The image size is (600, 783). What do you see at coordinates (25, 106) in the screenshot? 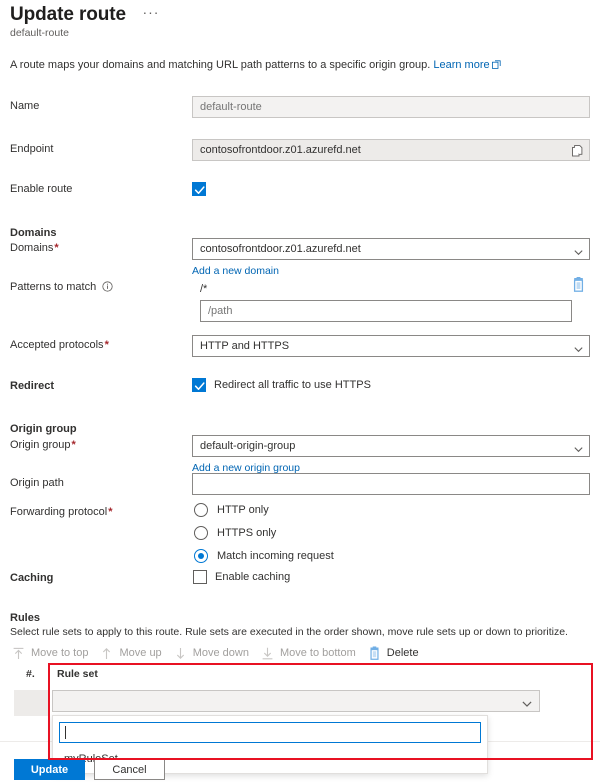
I see `name-label: Name` at bounding box center [25, 106].